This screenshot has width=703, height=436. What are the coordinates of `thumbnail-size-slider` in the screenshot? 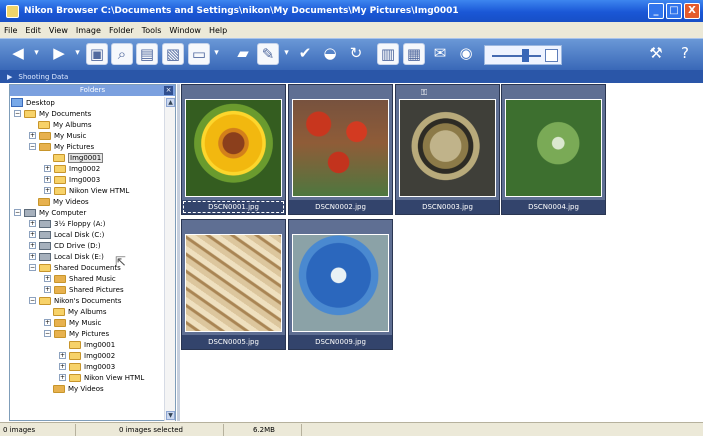 It's located at (523, 55).